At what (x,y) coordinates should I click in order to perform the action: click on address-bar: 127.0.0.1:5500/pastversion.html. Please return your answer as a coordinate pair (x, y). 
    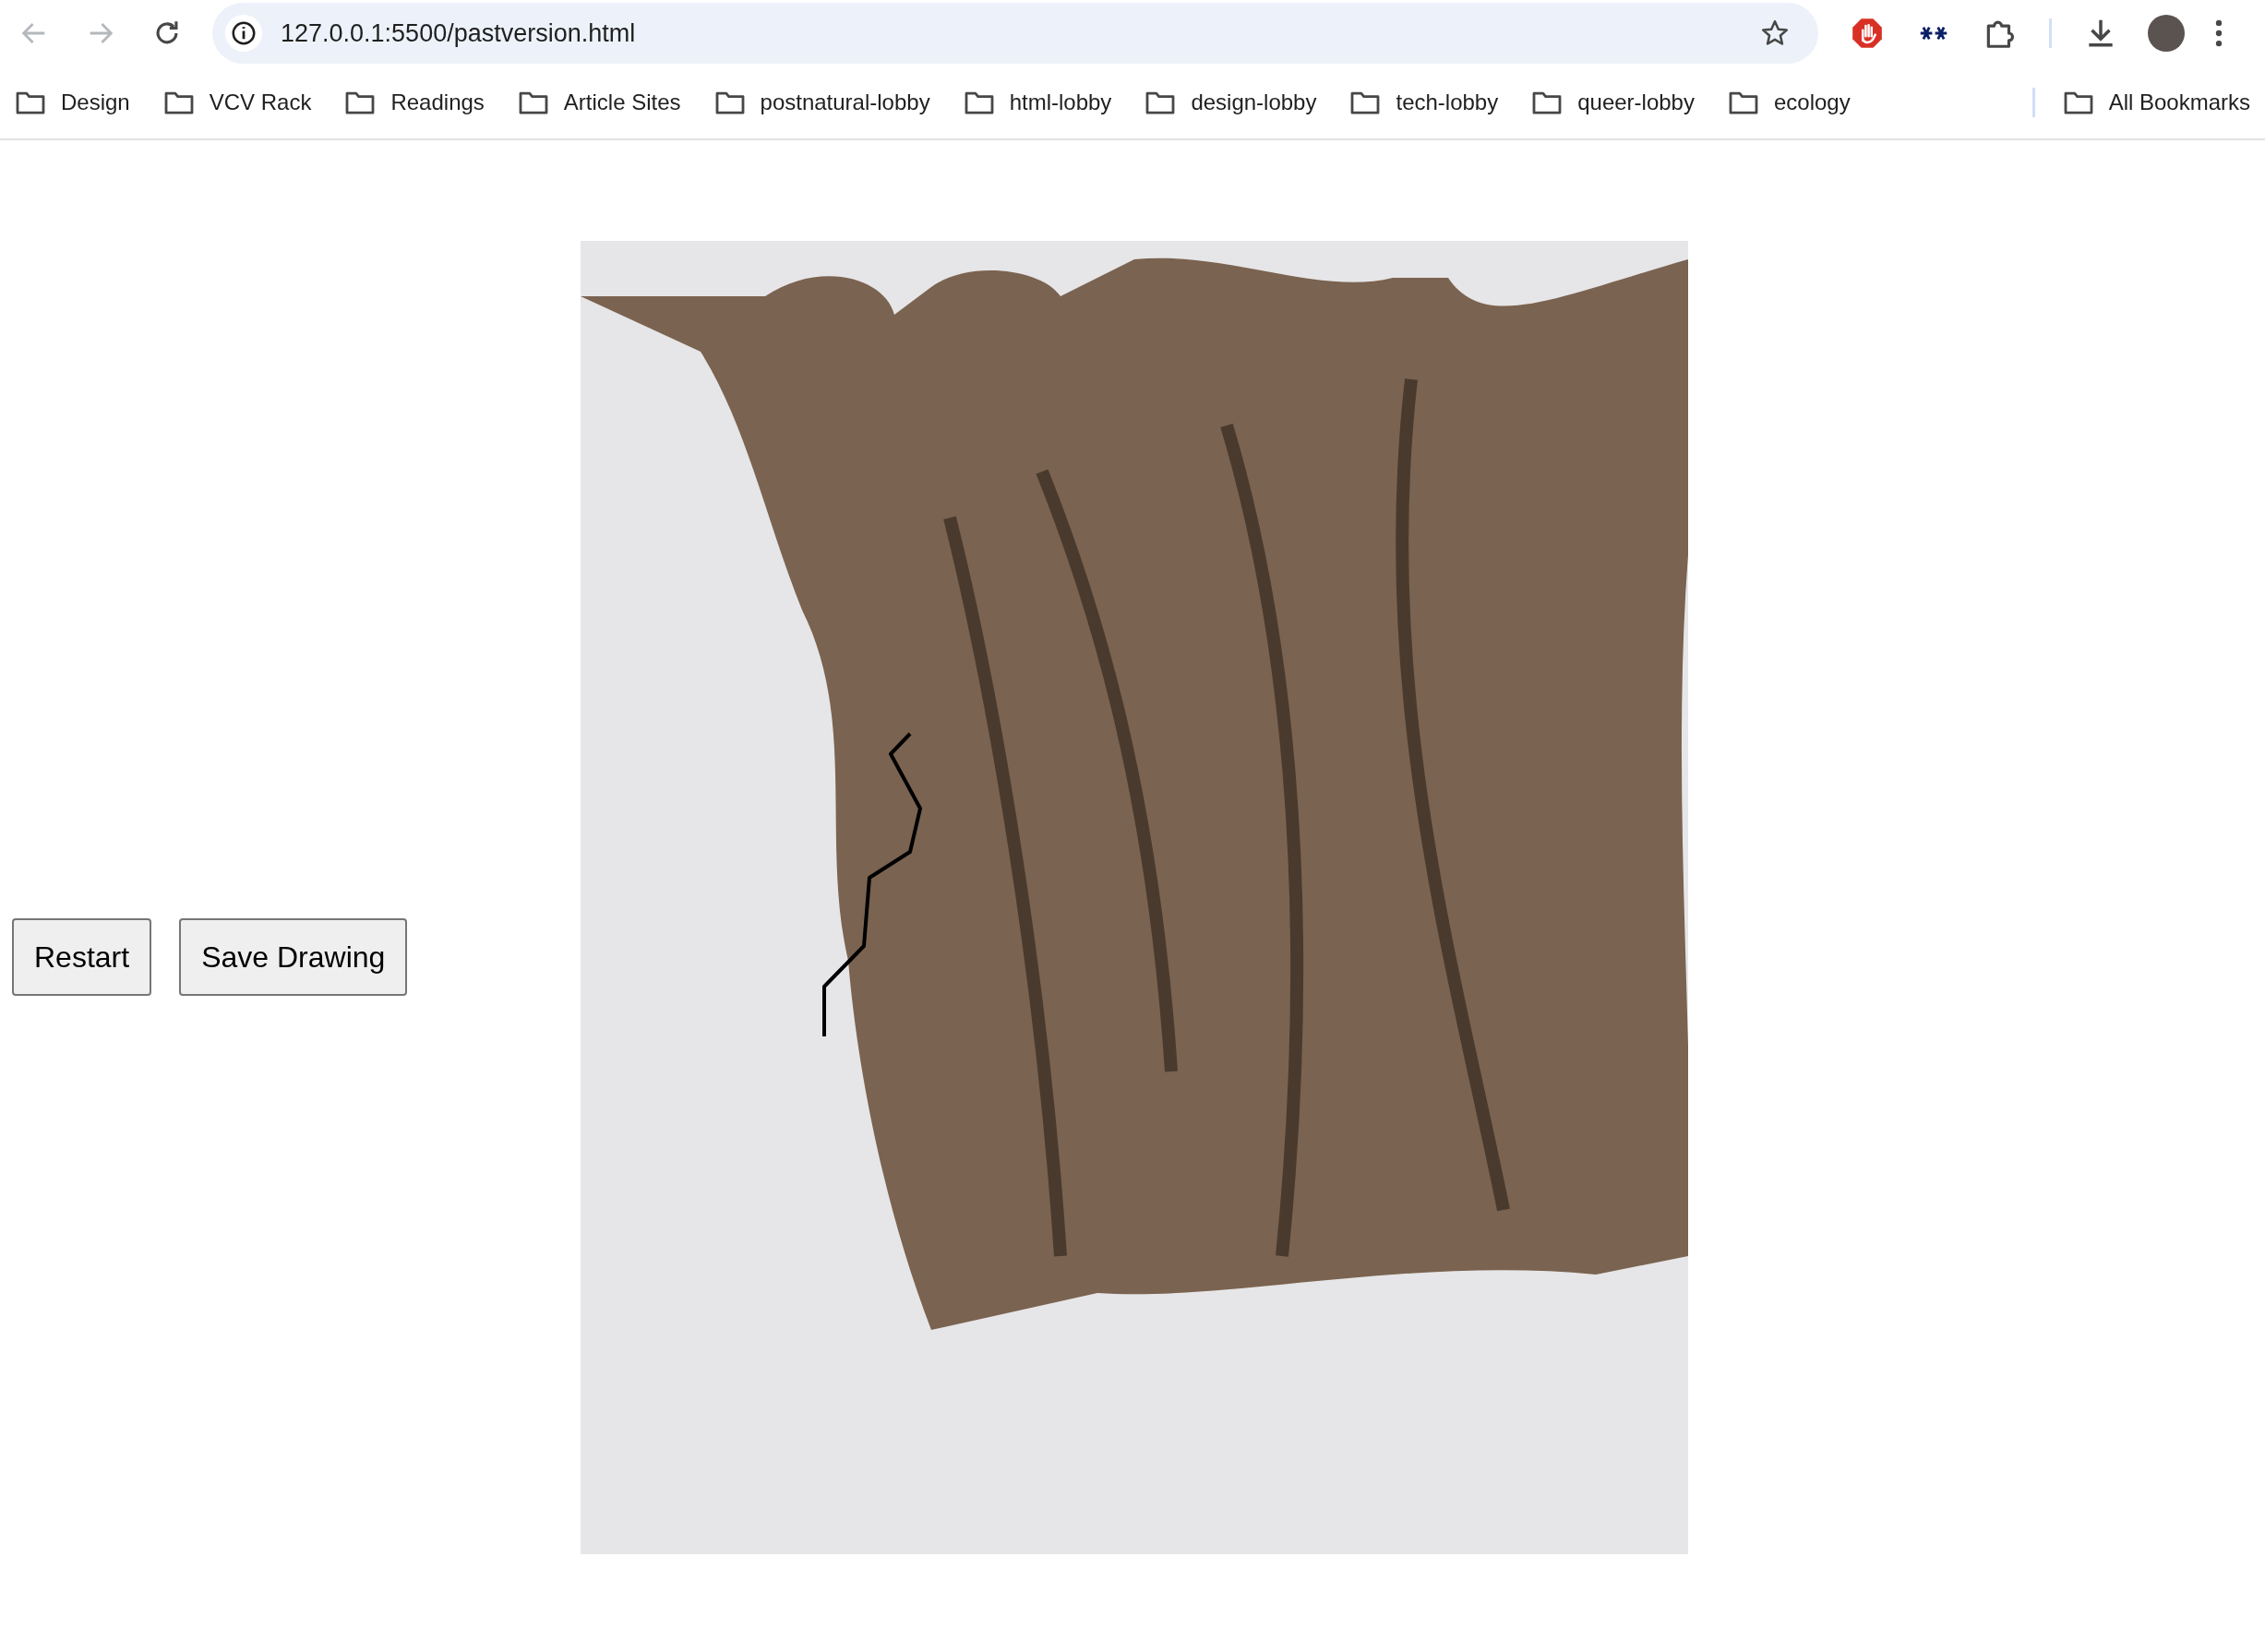
    Looking at the image, I should click on (1015, 33).